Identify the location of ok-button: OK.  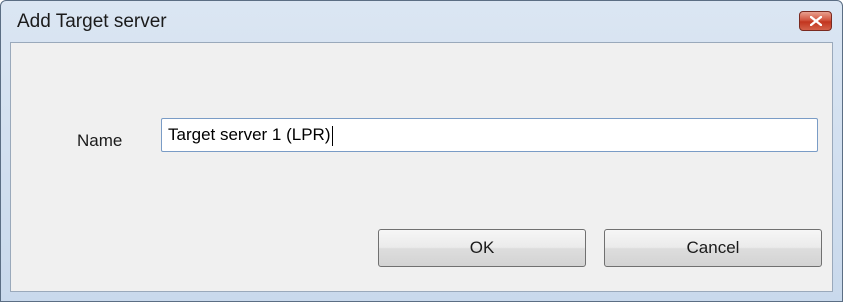
(482, 248).